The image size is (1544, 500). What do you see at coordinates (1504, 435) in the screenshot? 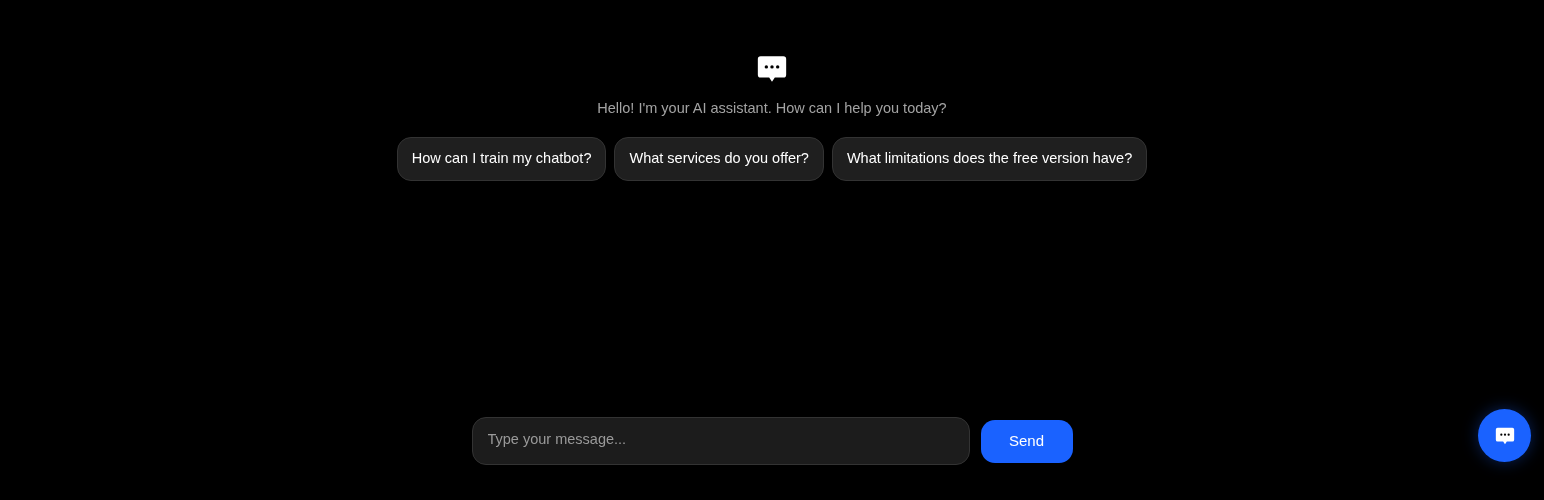
I see `chat-launcher-button` at bounding box center [1504, 435].